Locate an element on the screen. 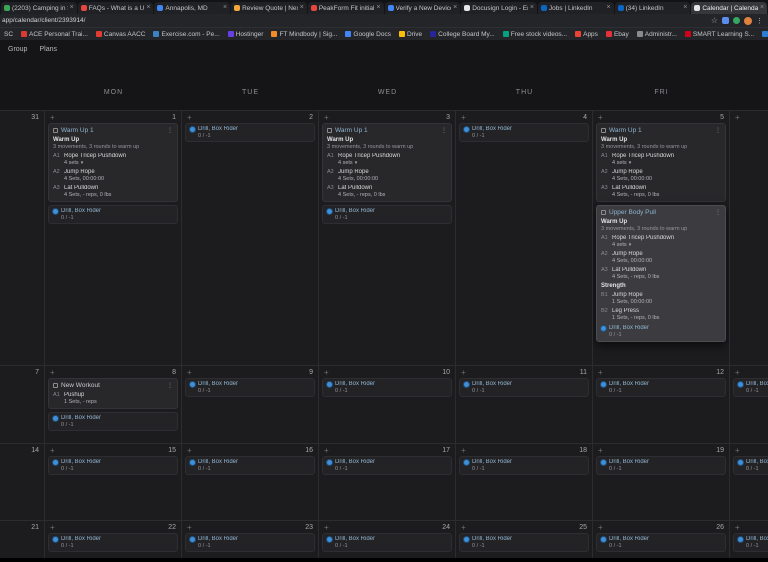 This screenshot has width=768, height=562. browser-tab: Docusign Login - Enter ema...× is located at coordinates (499, 8).